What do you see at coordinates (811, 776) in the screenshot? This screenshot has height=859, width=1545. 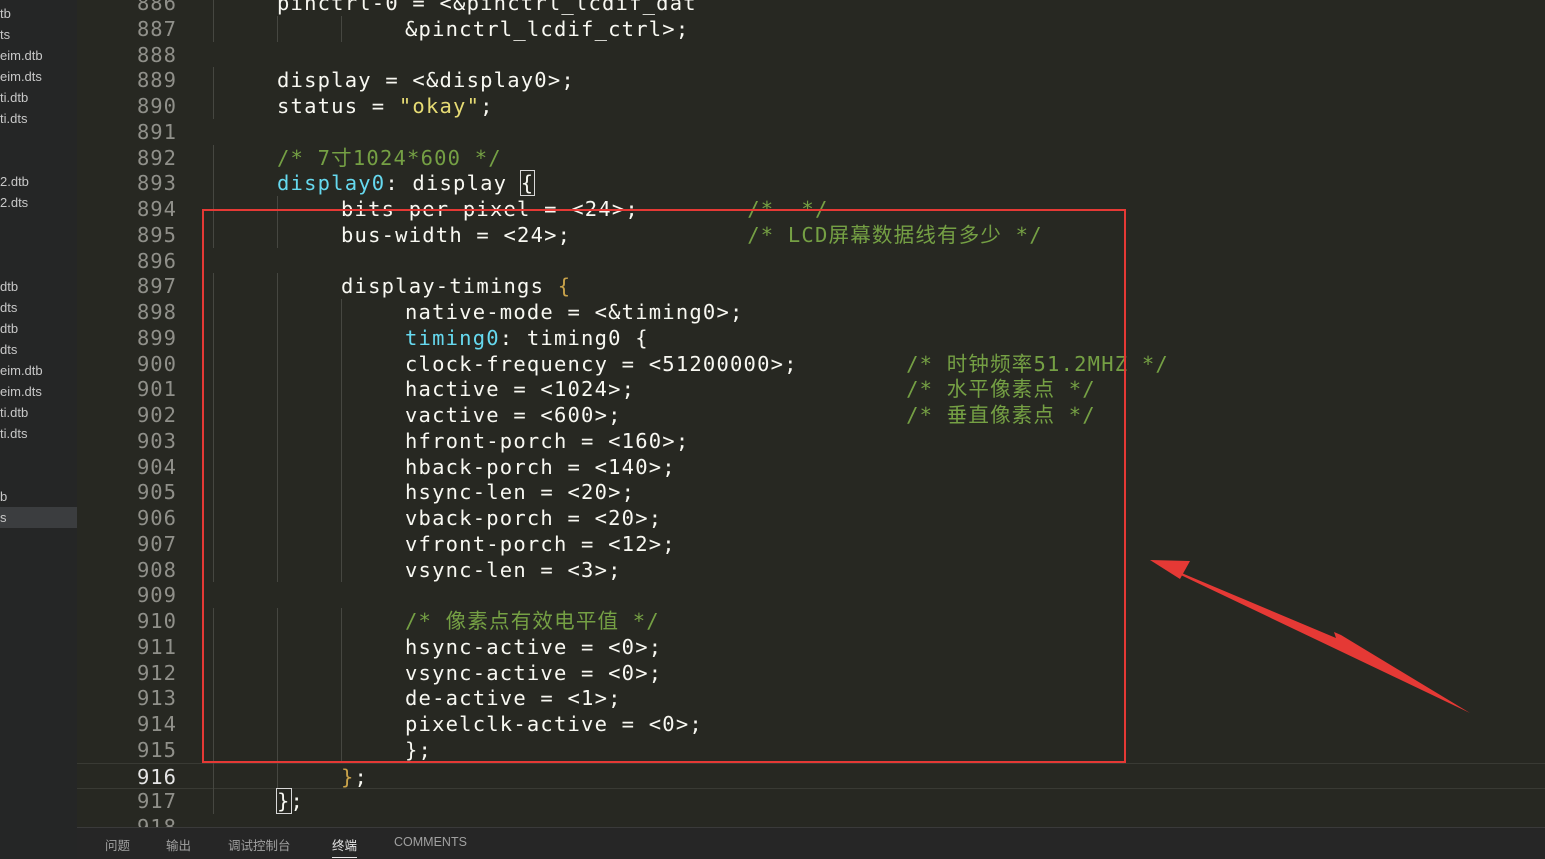 I see `code-line: 916};` at bounding box center [811, 776].